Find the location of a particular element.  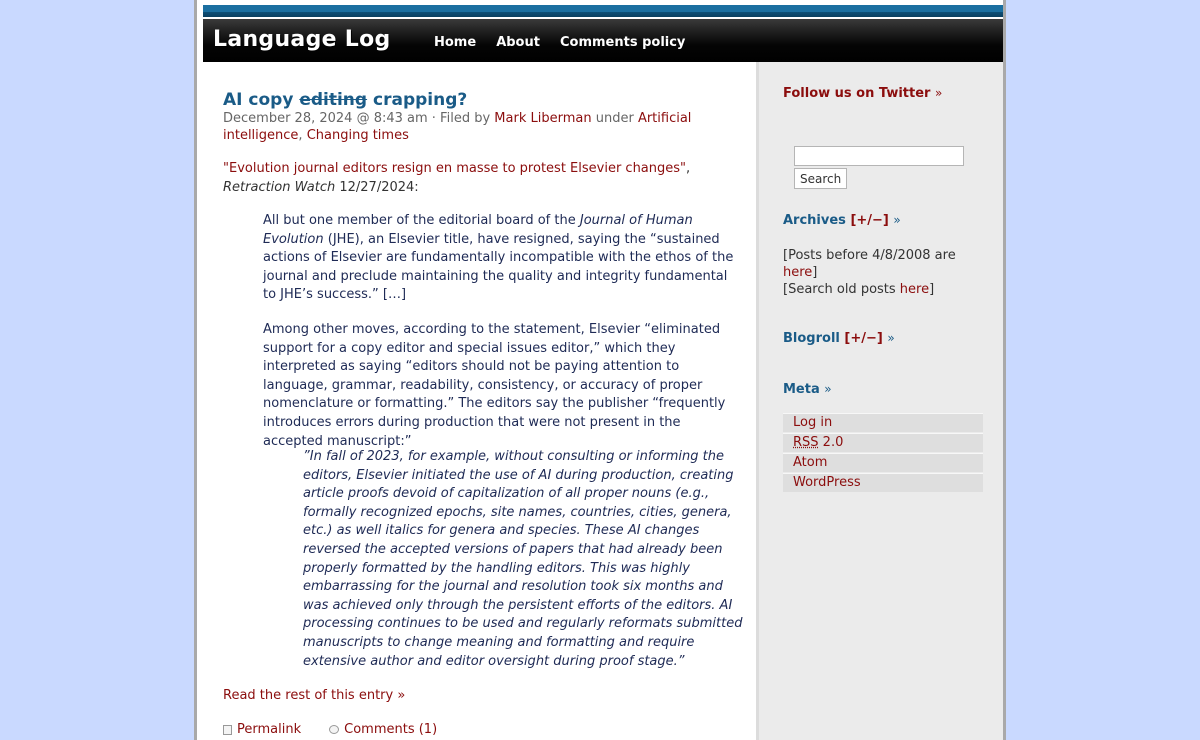

twitter-heading: Follow us on Twitter » is located at coordinates (862, 93).